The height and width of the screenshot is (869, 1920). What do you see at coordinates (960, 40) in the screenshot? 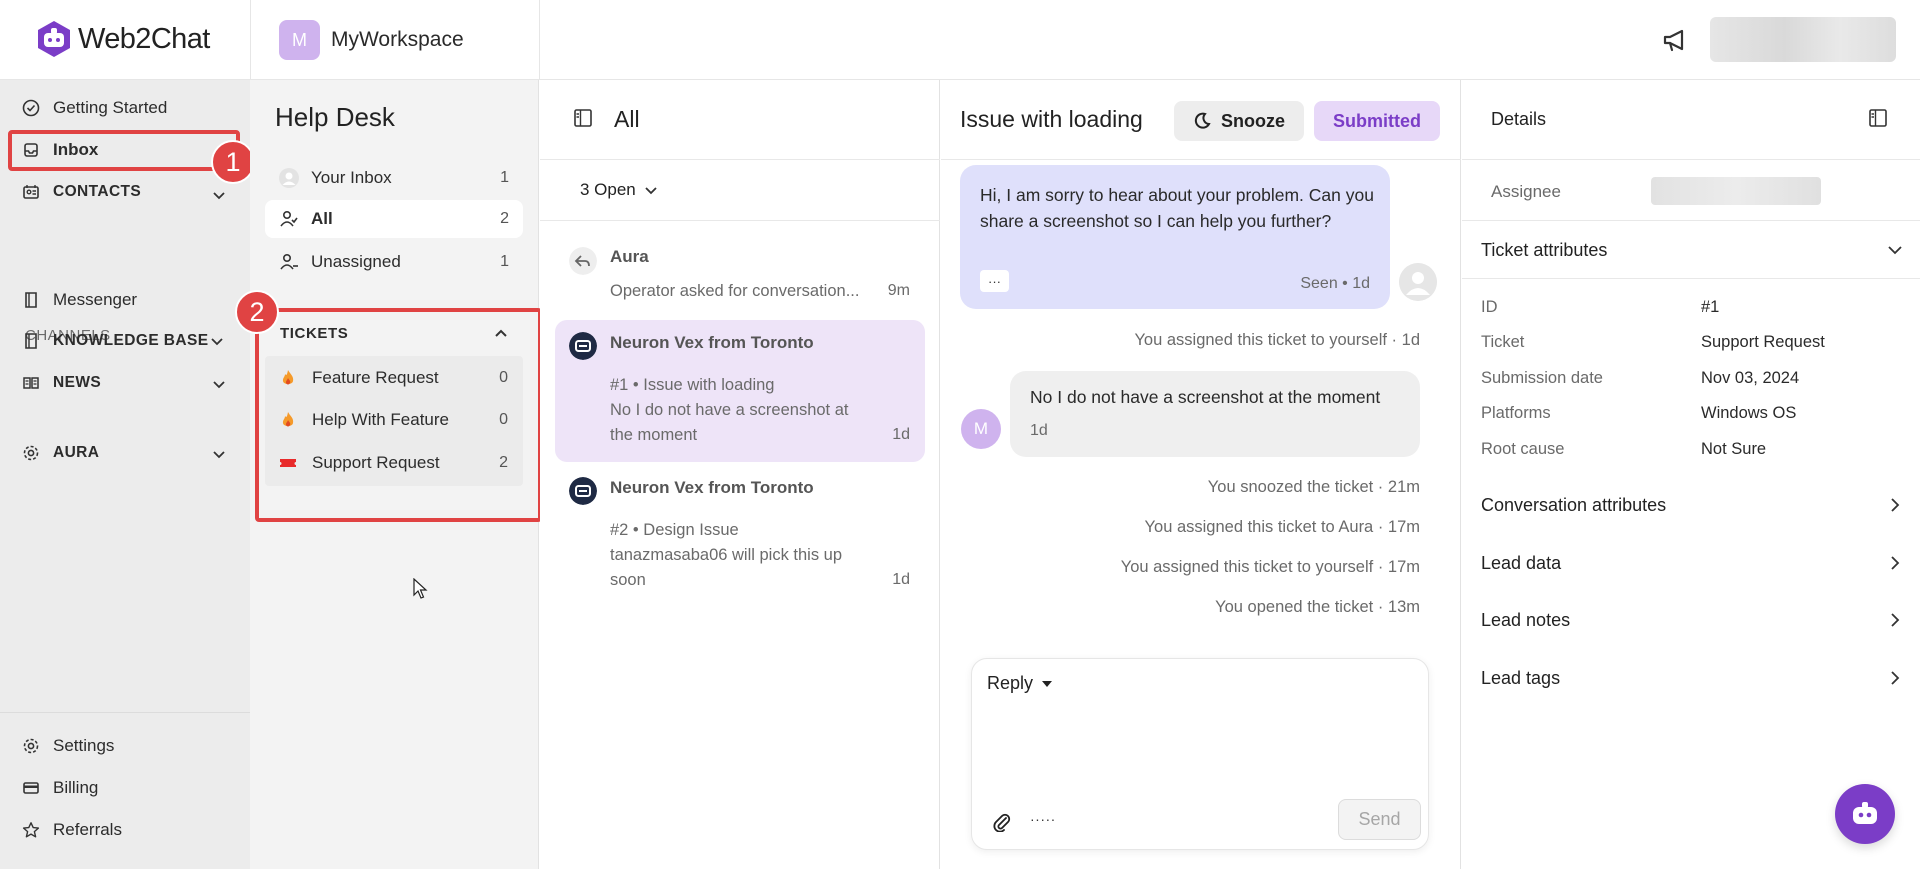
I see `top-bar: Web2Chat M MyWorkspace` at bounding box center [960, 40].